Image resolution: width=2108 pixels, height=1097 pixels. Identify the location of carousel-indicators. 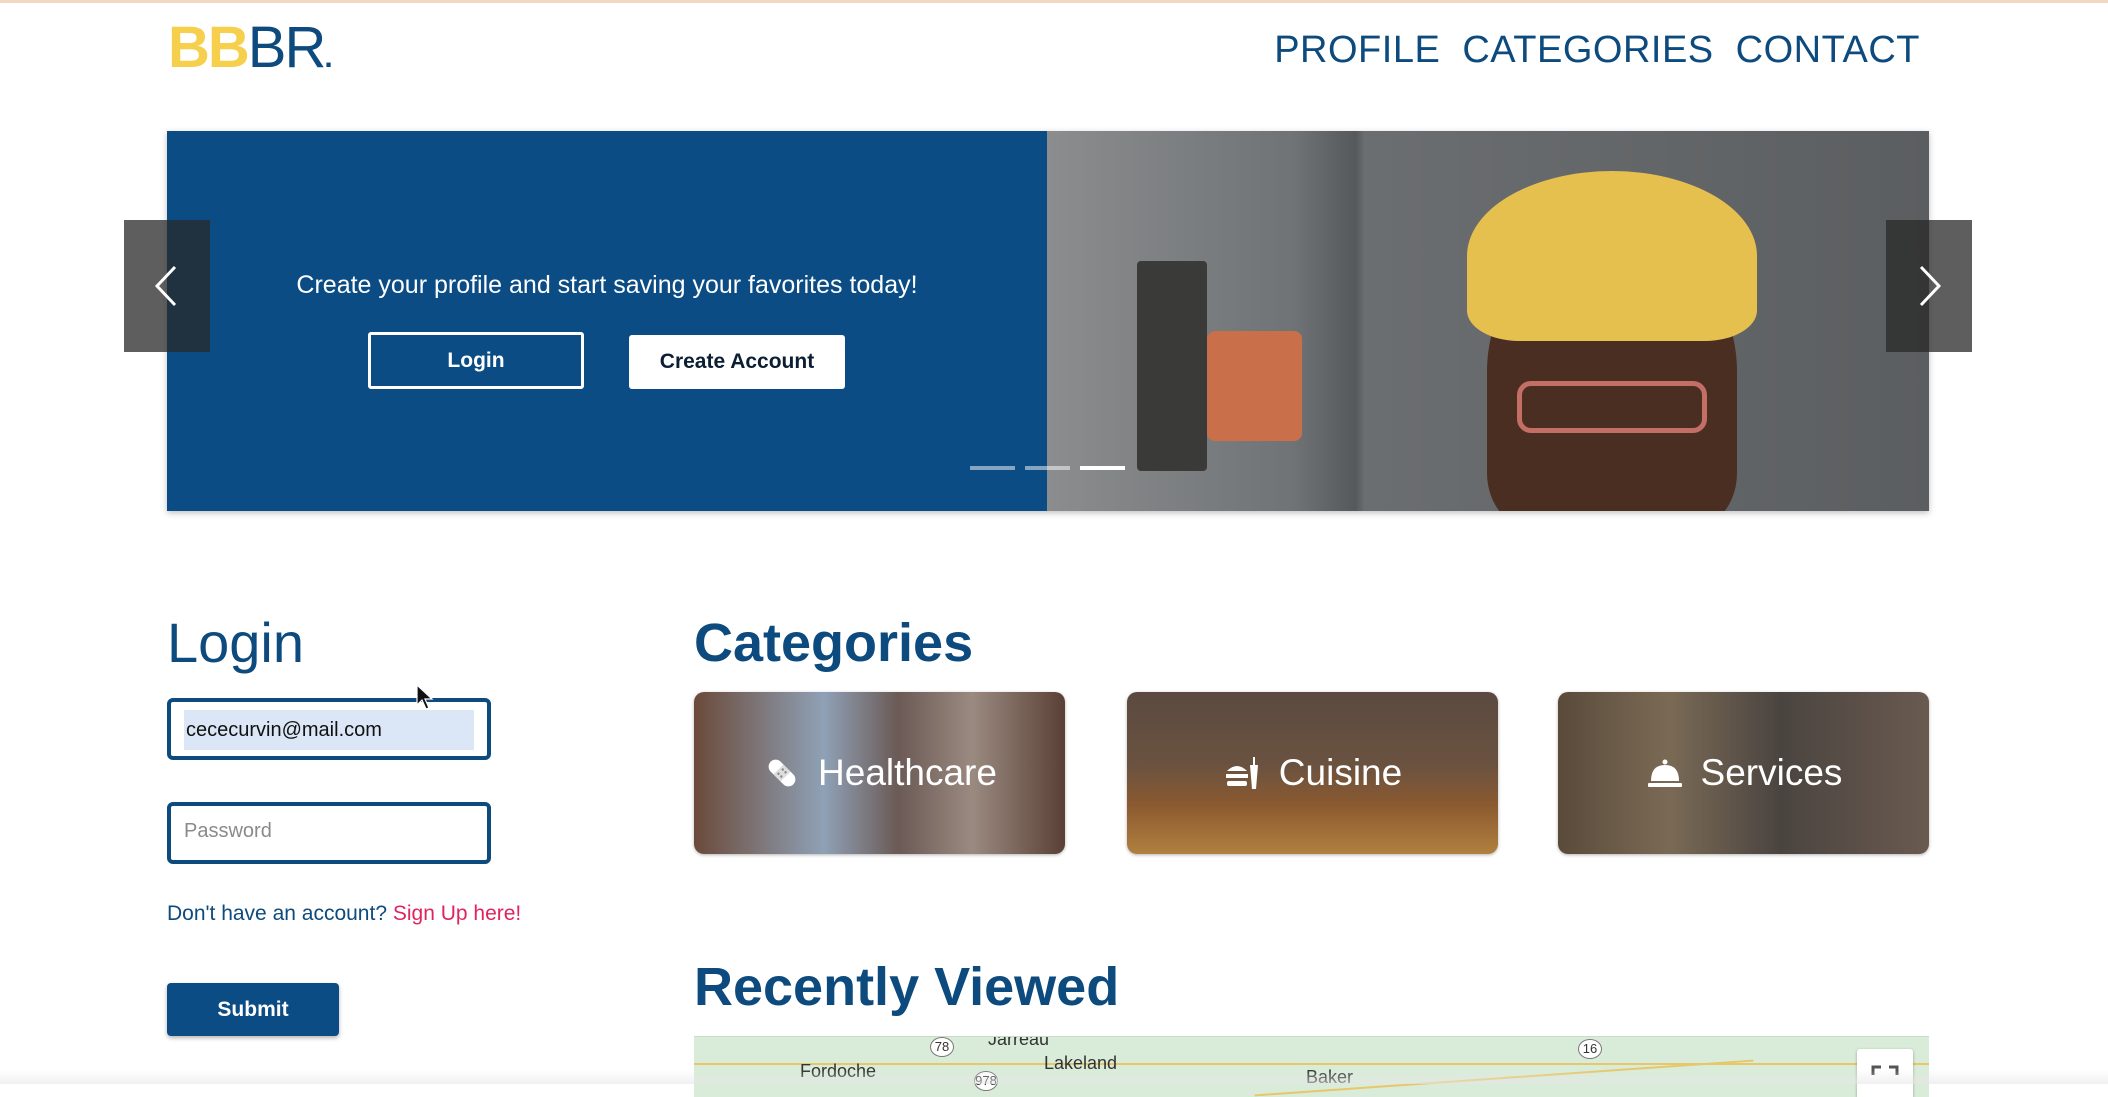
(1047, 468).